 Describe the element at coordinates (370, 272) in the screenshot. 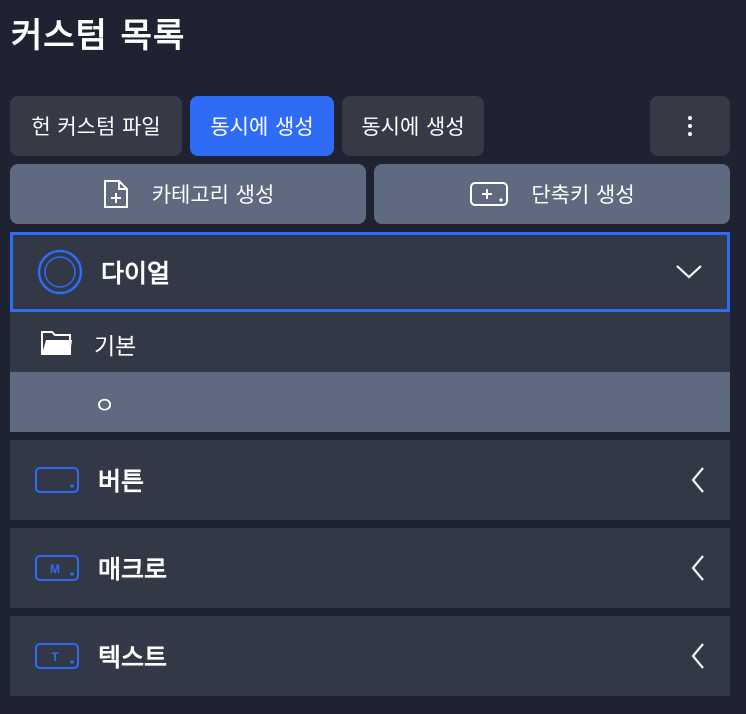

I see `category-dial: 다이얼` at that location.